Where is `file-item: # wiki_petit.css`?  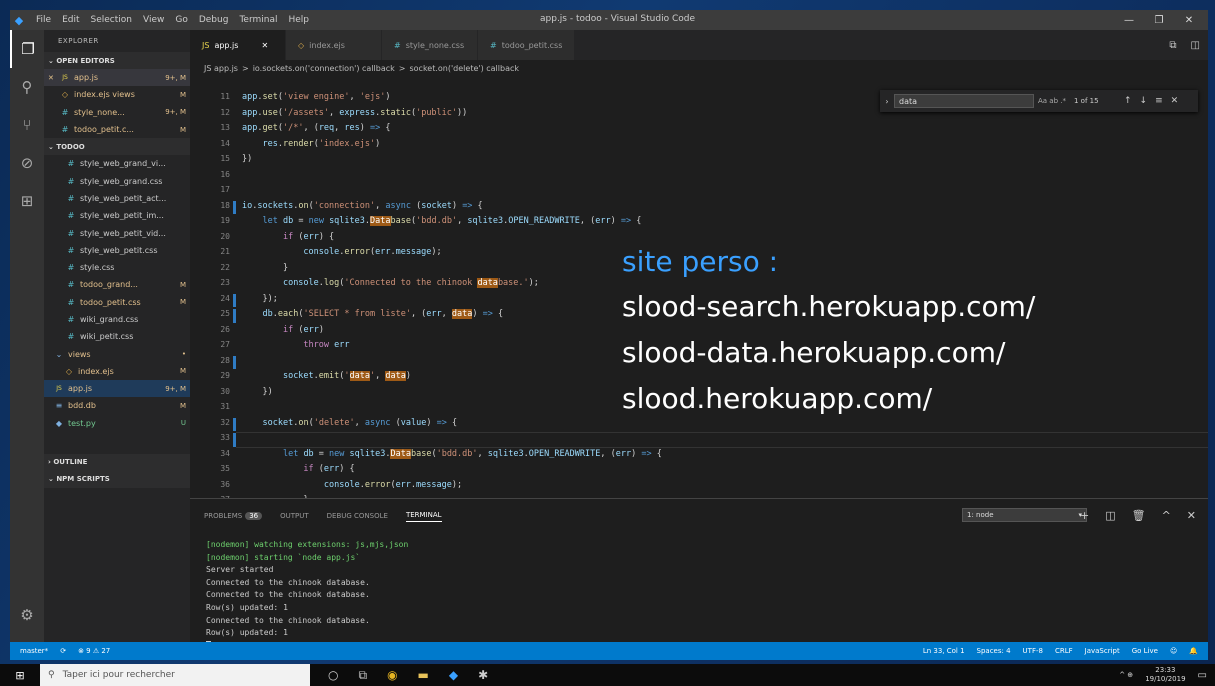
file-item: # wiki_petit.css is located at coordinates (117, 336).